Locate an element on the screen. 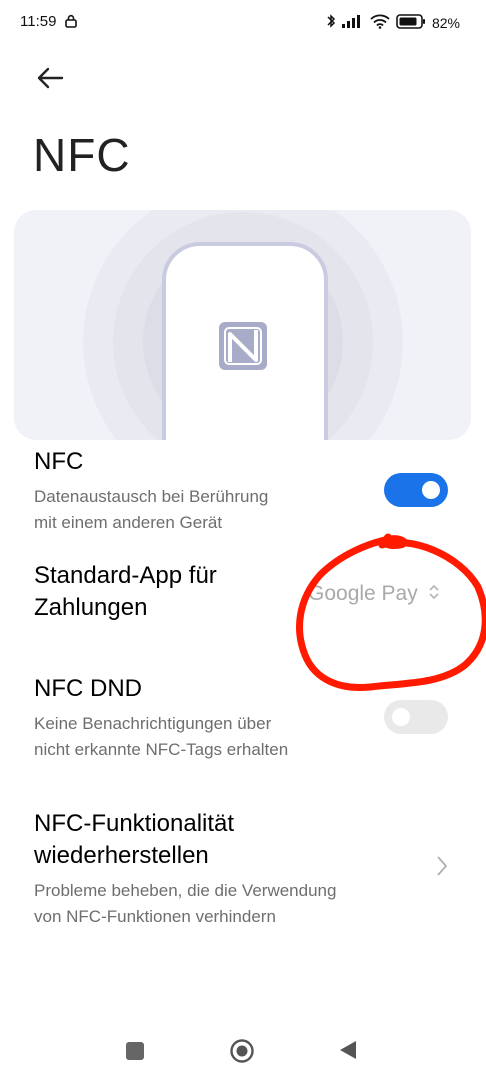 The height and width of the screenshot is (1080, 486). back-nav-button is located at coordinates (348, 1052).